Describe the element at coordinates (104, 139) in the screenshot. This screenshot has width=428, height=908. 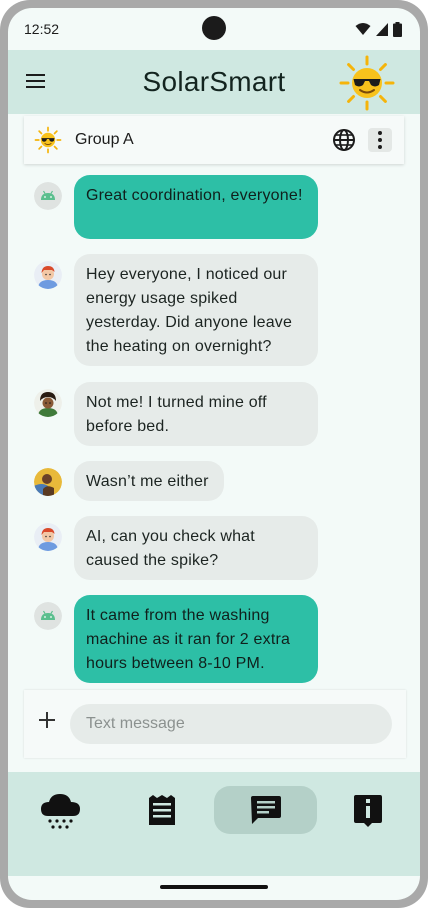
I see `group-name: Group A` at that location.